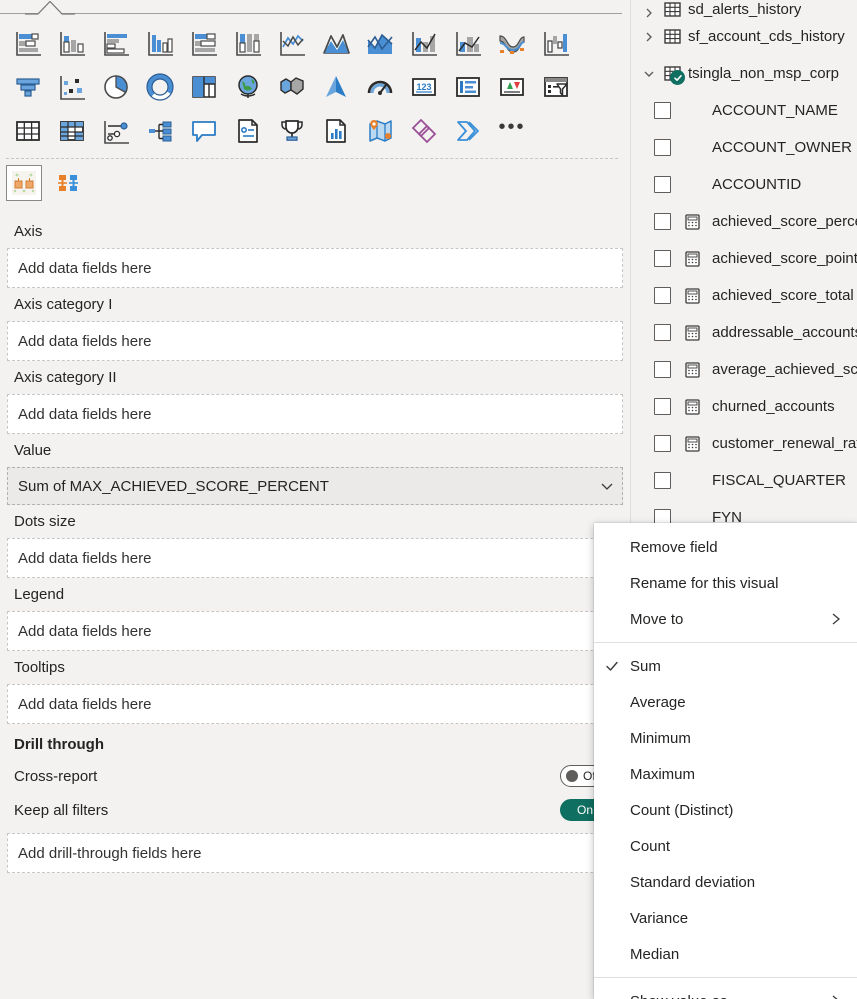 The height and width of the screenshot is (999, 857). Describe the element at coordinates (315, 853) in the screenshot. I see `dropzone-drill-through: Add drill-through fields here` at that location.